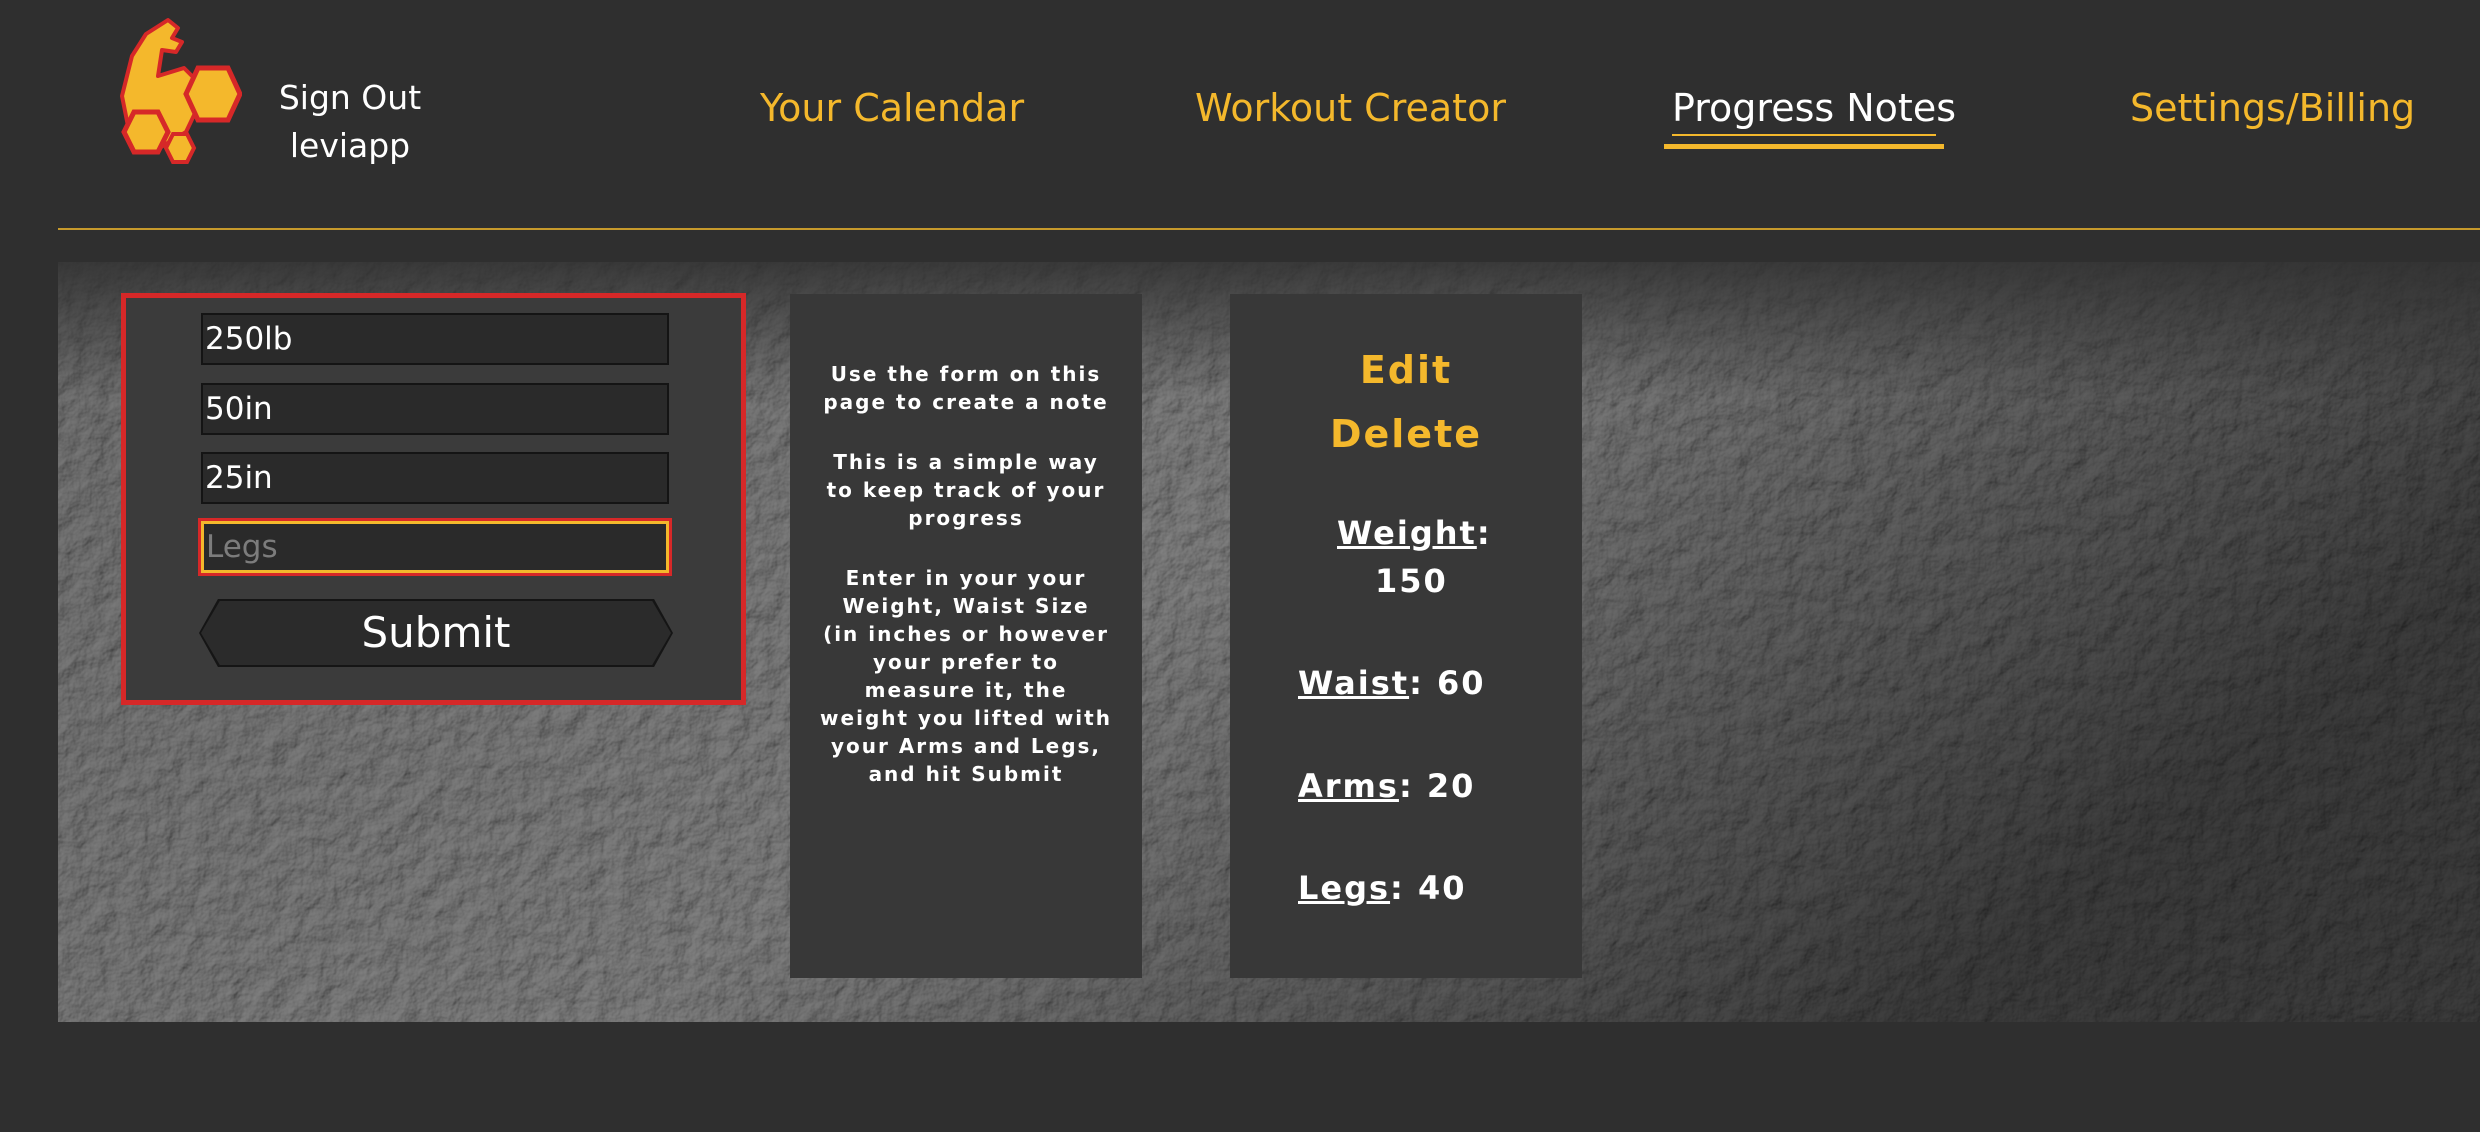  I want to click on submit-button: Submit, so click(436, 633).